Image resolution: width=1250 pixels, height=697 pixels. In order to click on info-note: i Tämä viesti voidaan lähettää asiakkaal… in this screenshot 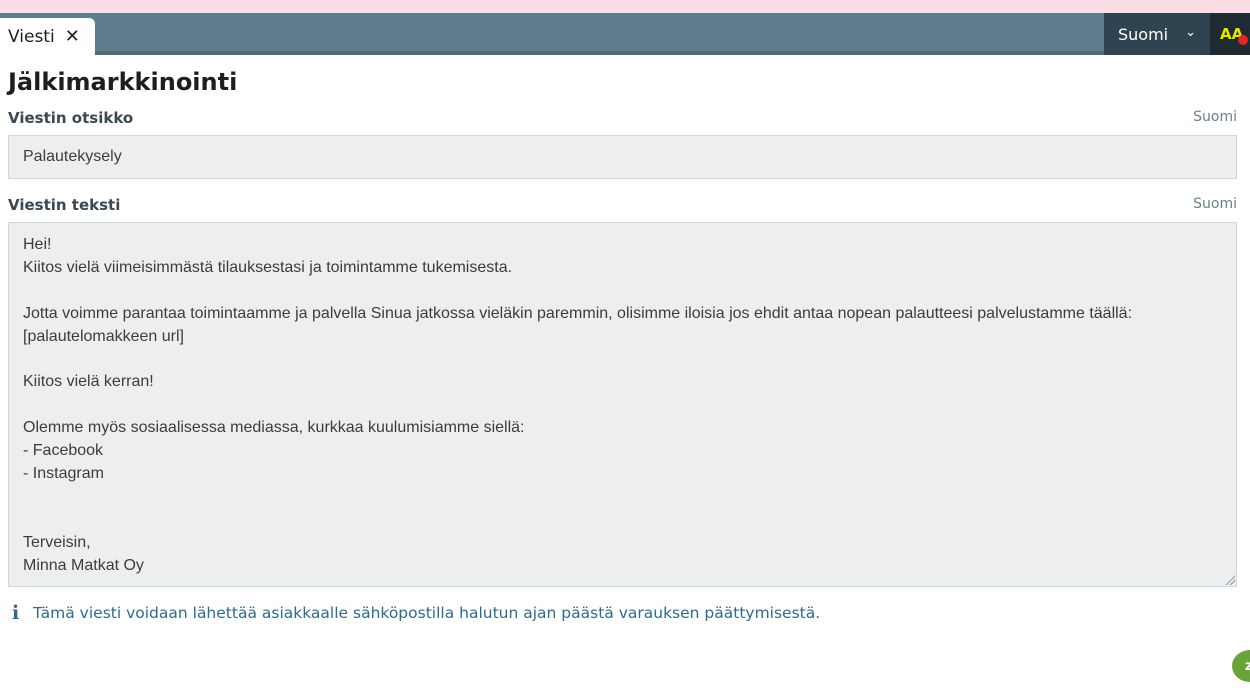, I will do `click(416, 613)`.